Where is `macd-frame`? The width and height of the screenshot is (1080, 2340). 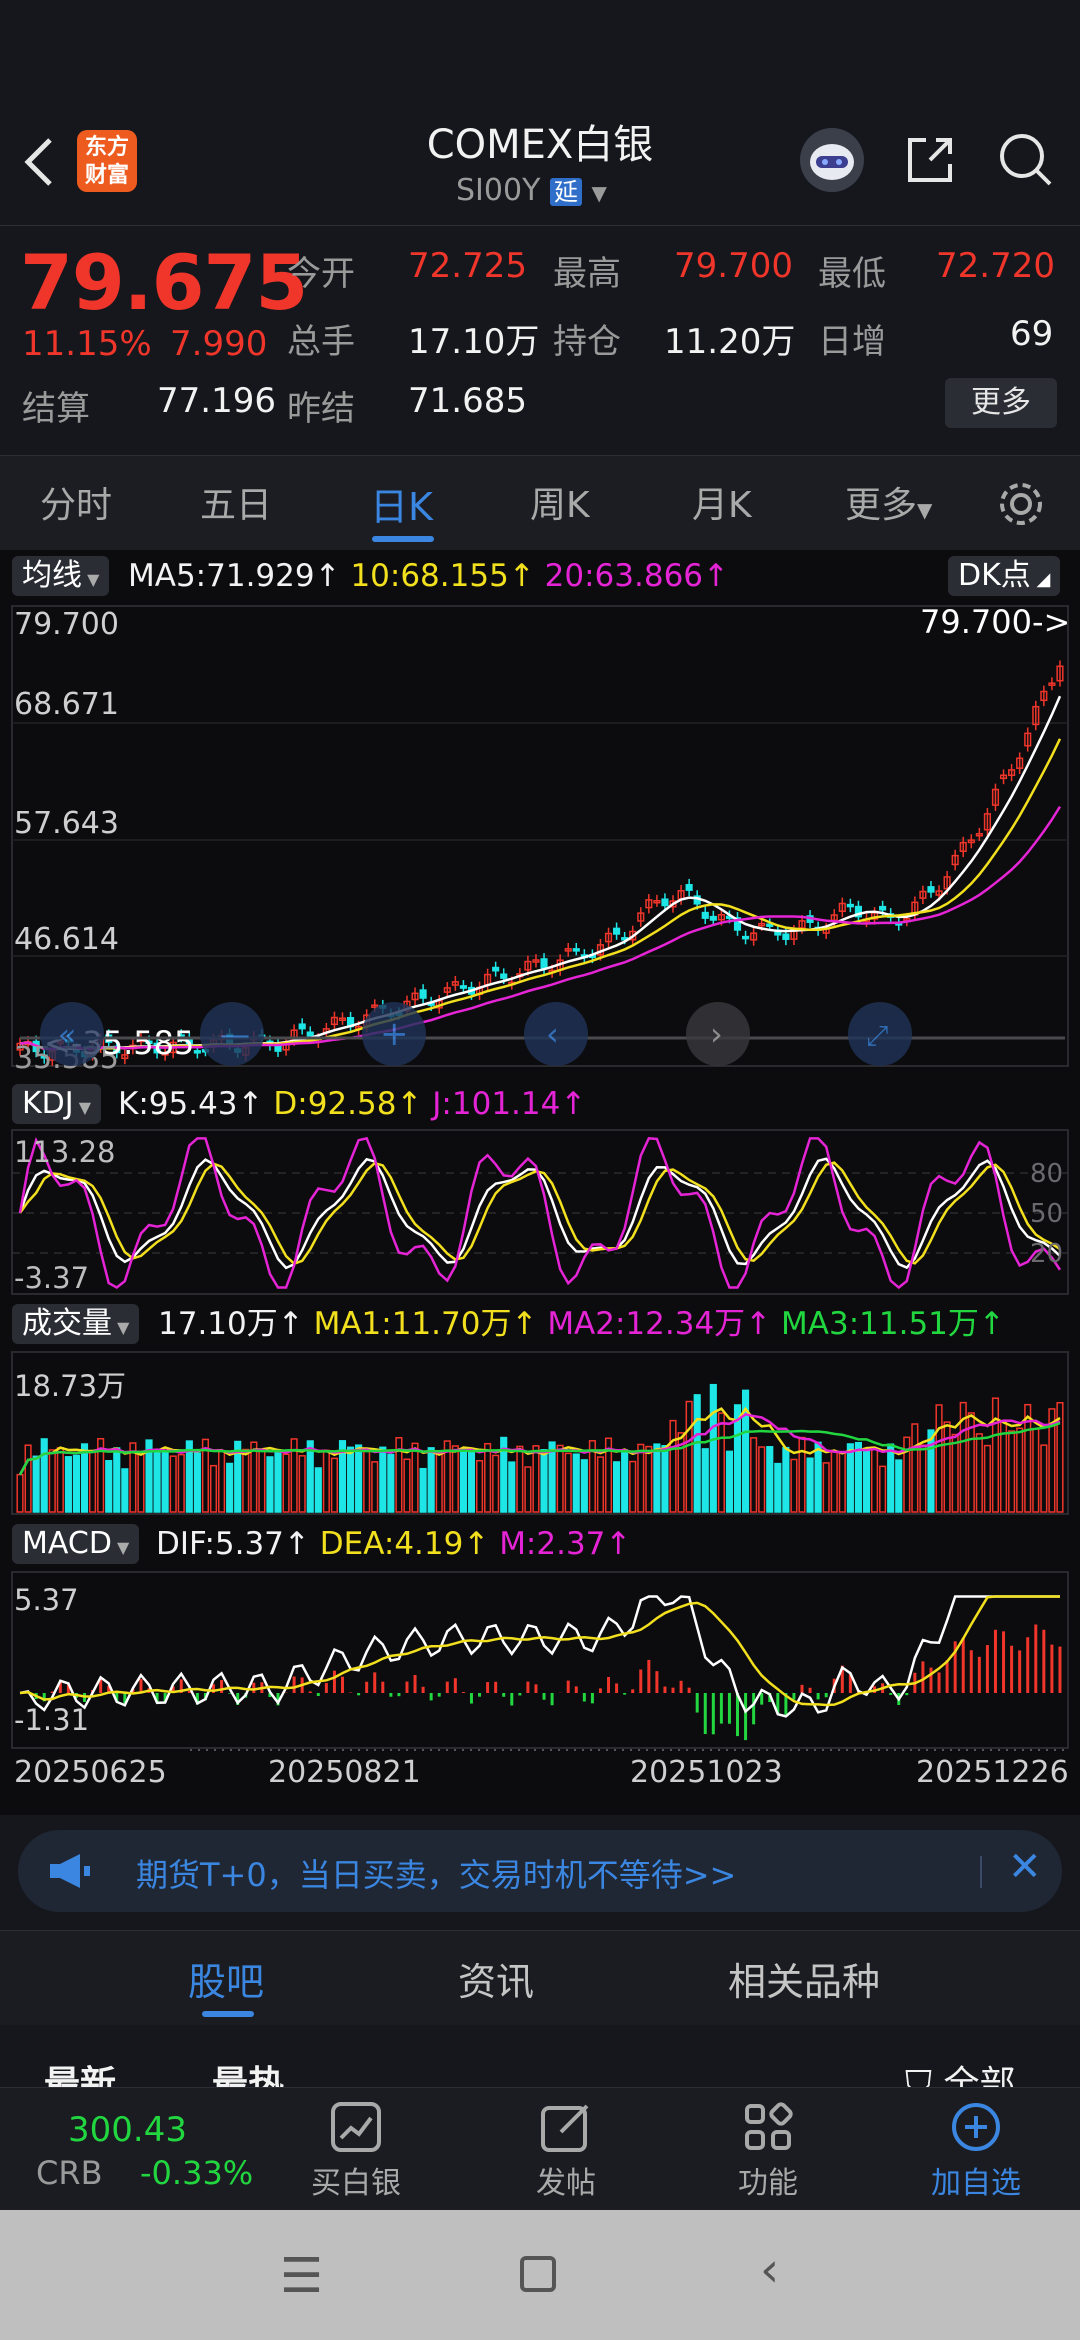 macd-frame is located at coordinates (540, 1660).